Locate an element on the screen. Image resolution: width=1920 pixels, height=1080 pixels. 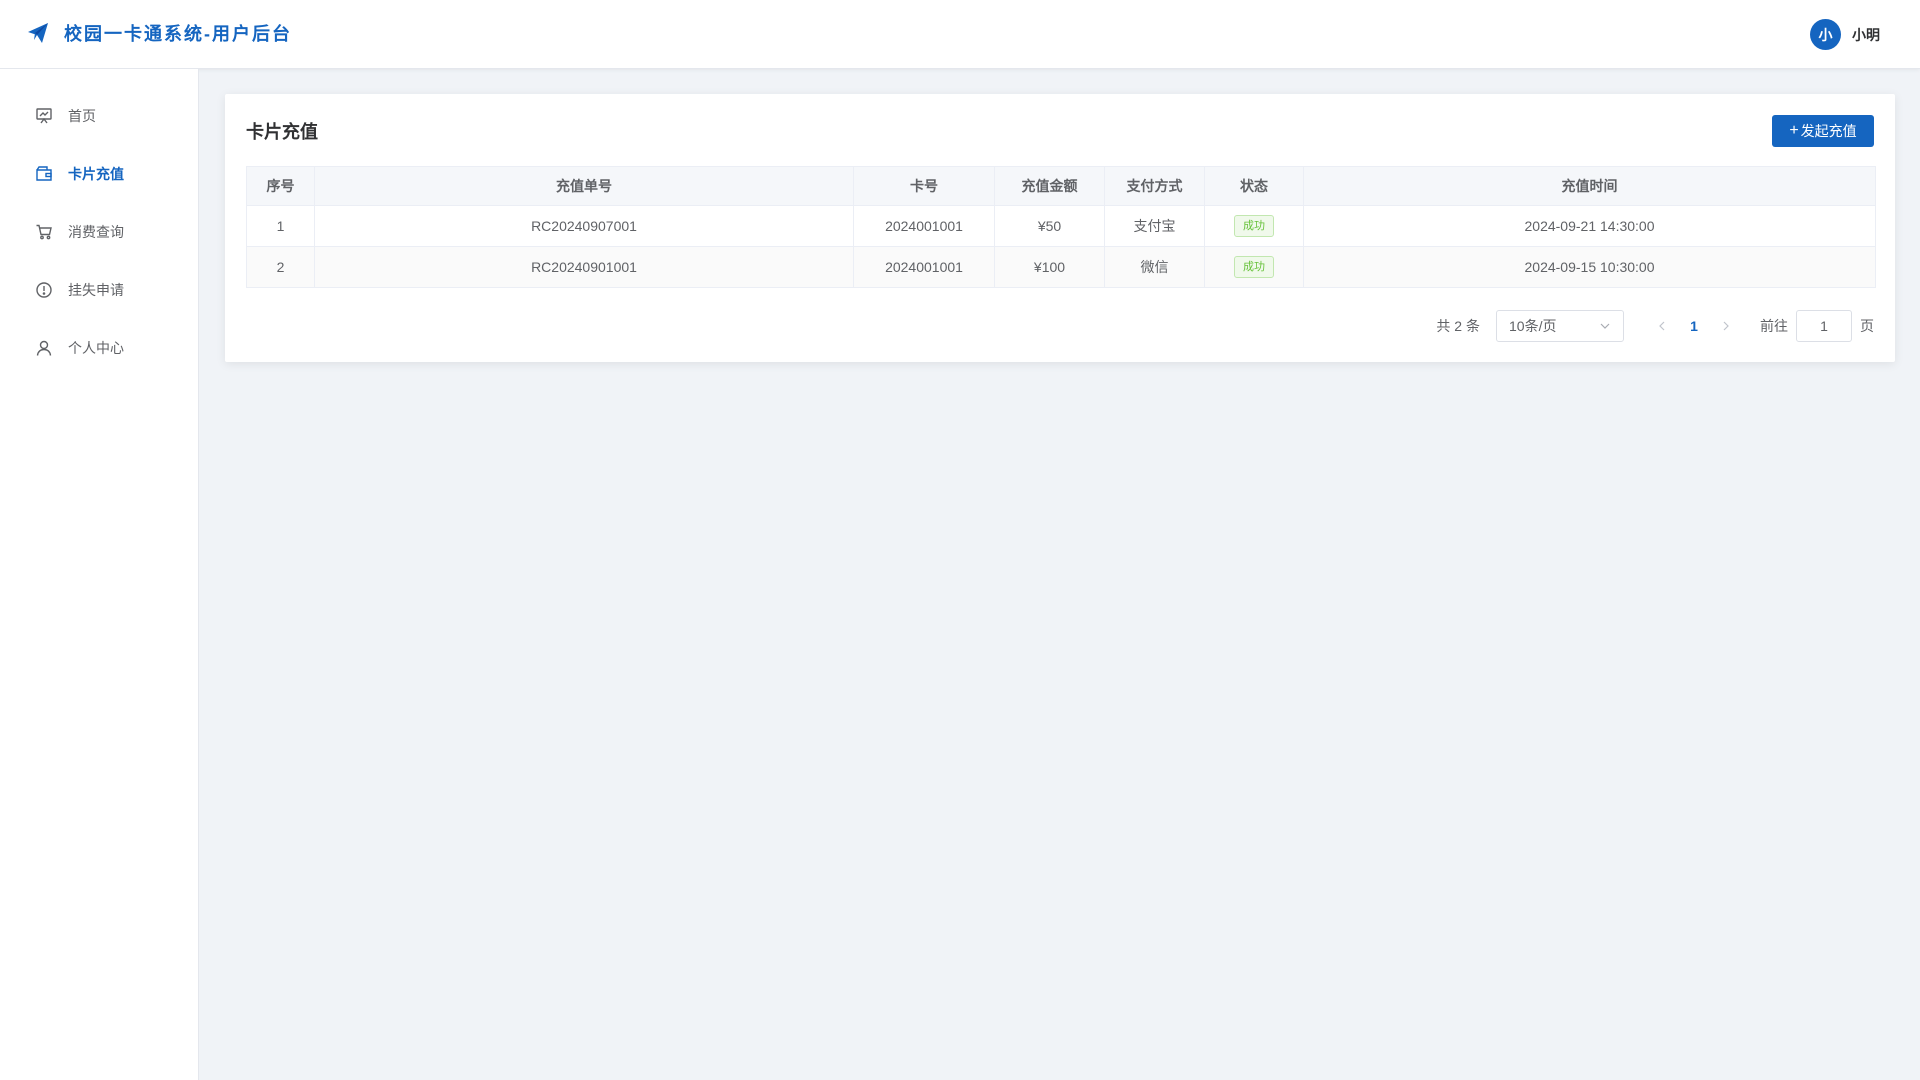
chevron-down-icon is located at coordinates (1605, 326).